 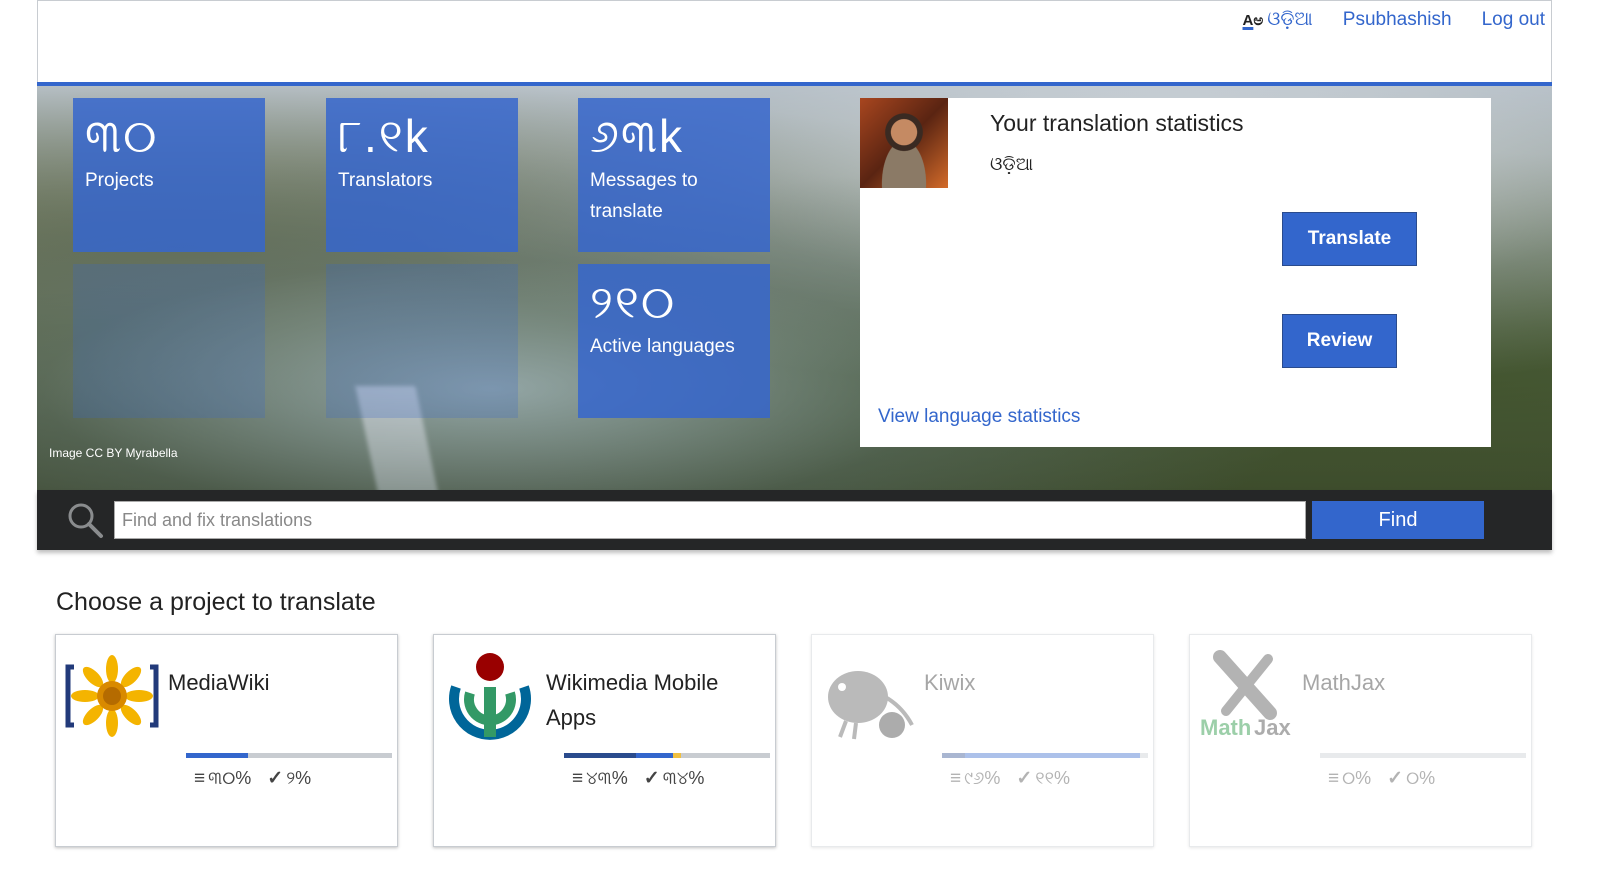 I want to click on stat-number: ୮.୧k, so click(x=384, y=136).